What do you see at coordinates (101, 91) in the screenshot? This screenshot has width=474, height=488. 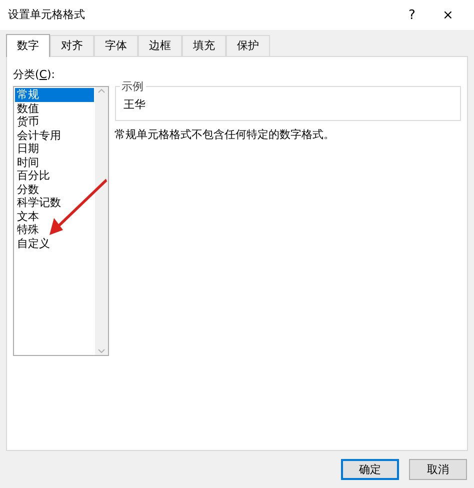 I see `scroll-up-icon` at bounding box center [101, 91].